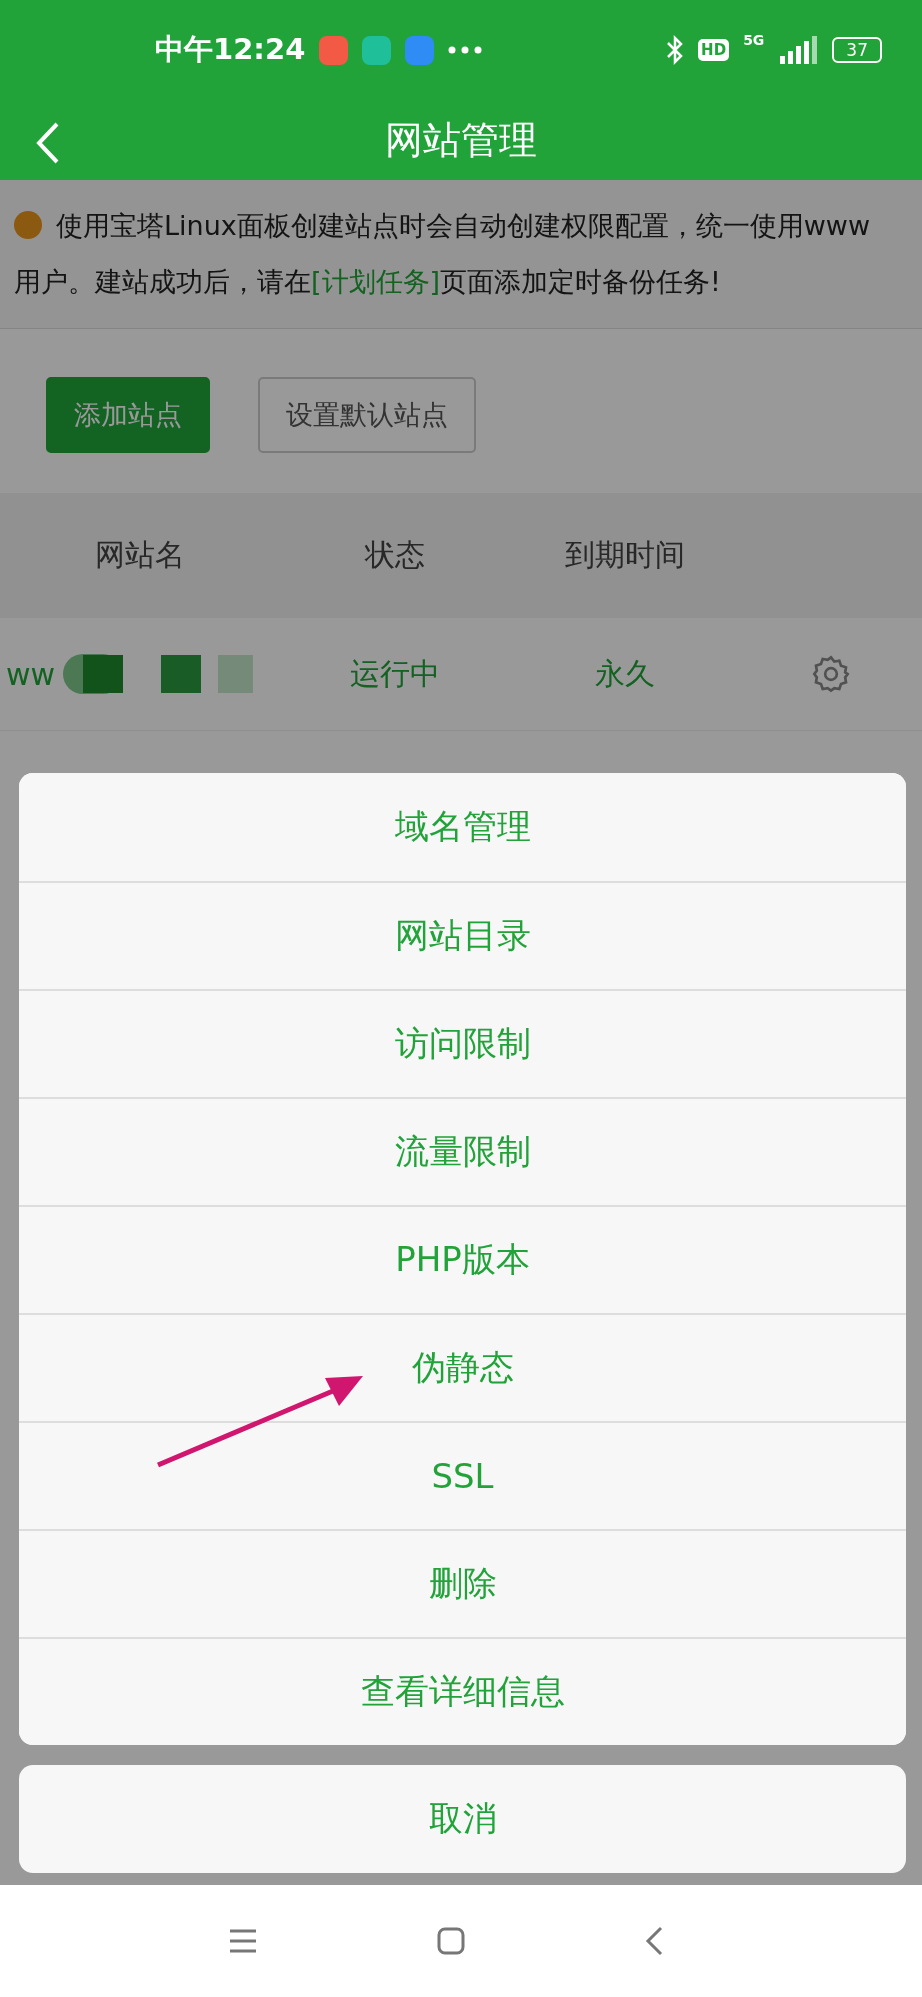  I want to click on bluetooth-icon, so click(675, 50).